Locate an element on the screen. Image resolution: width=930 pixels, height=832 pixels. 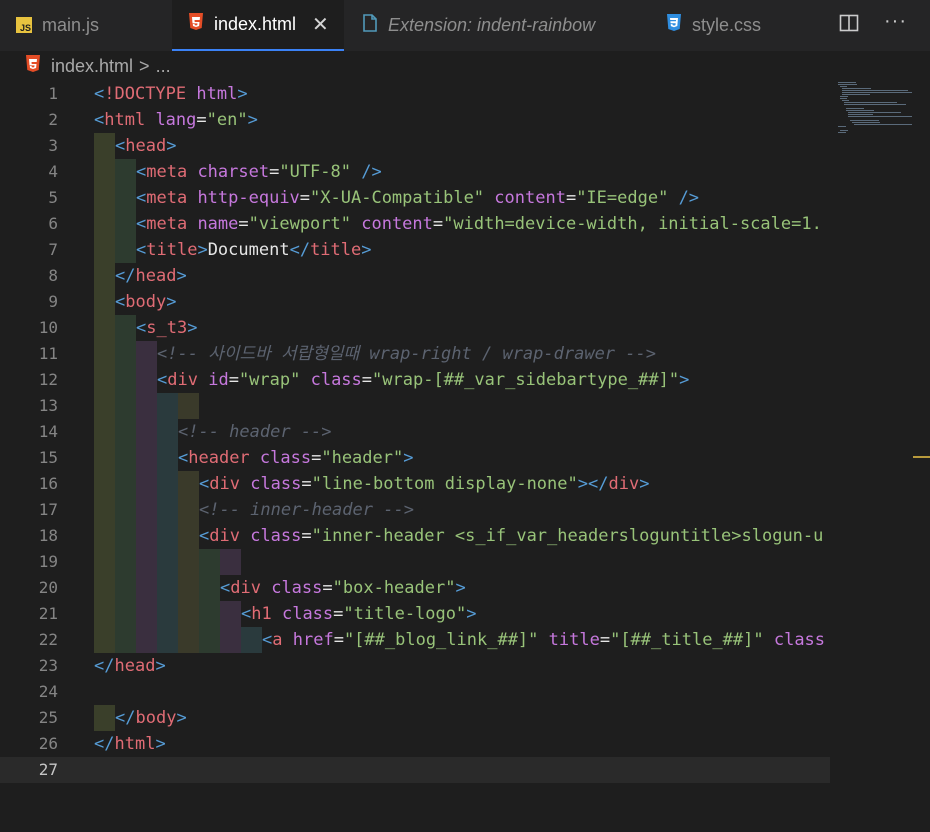
tab-label: main.js is located at coordinates (71, 24).